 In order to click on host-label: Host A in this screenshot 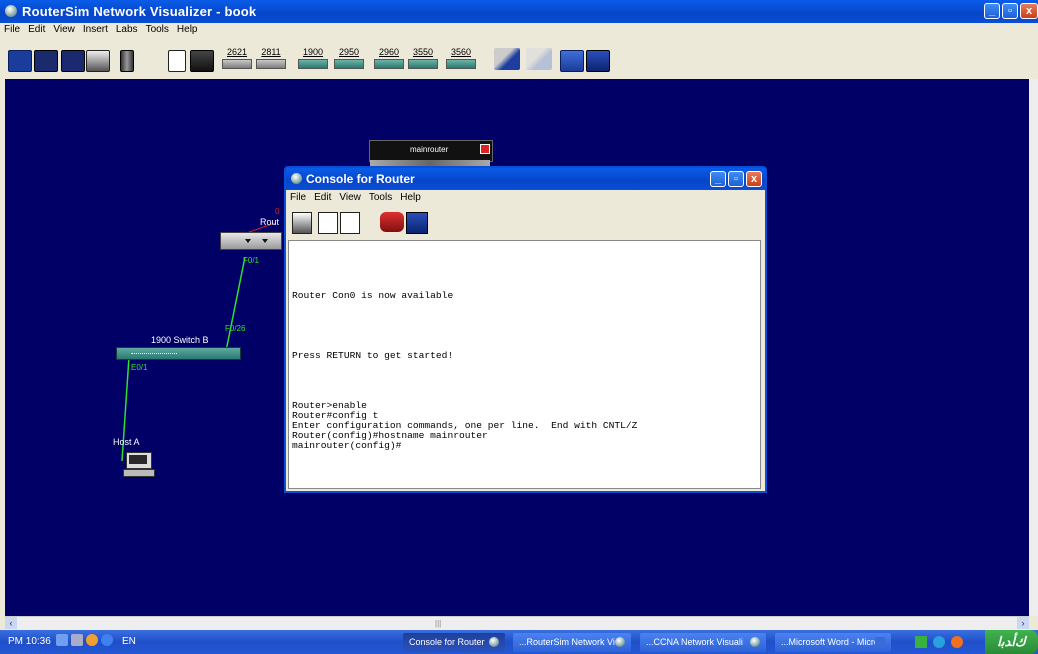, I will do `click(126, 442)`.